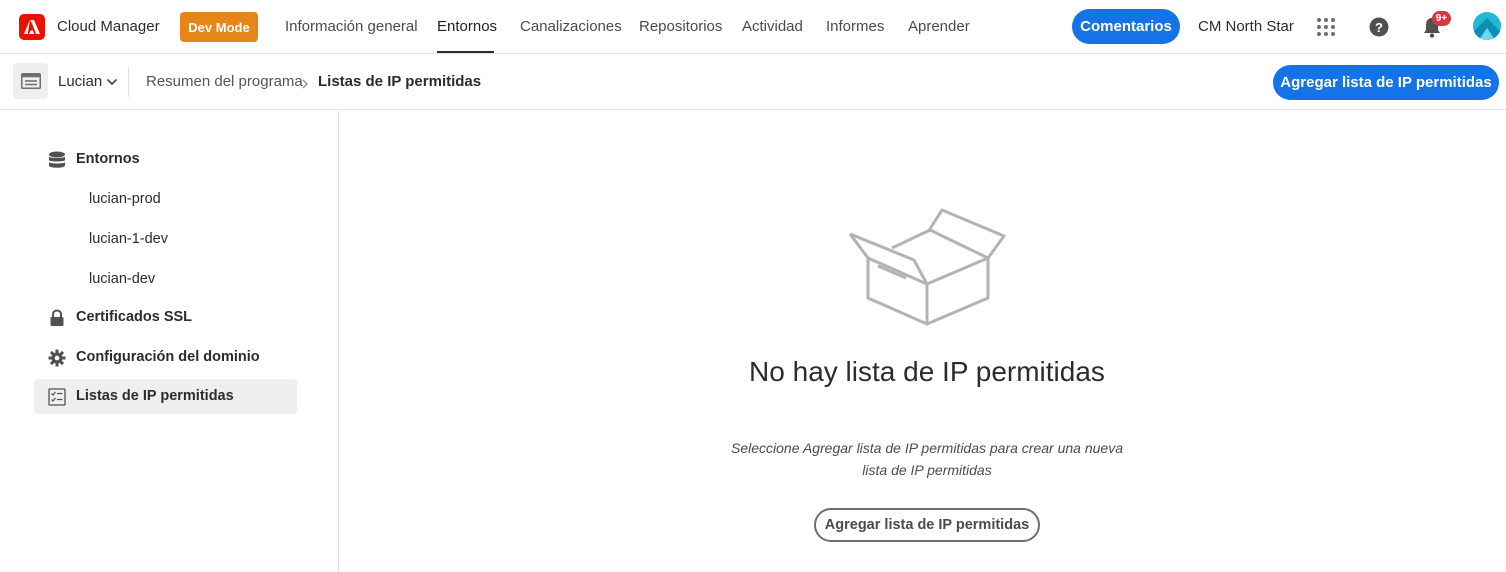  Describe the element at coordinates (122, 279) in the screenshot. I see `sidebar-env-lucian-dev: lucian-dev` at that location.